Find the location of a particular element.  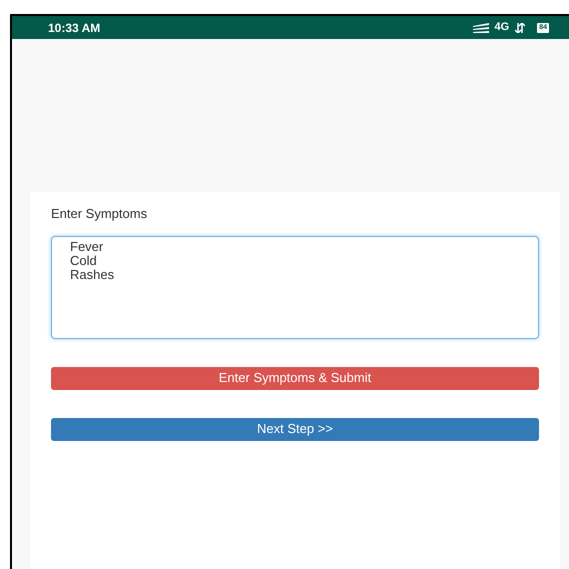

next-step-button: Next Step >> is located at coordinates (295, 429).